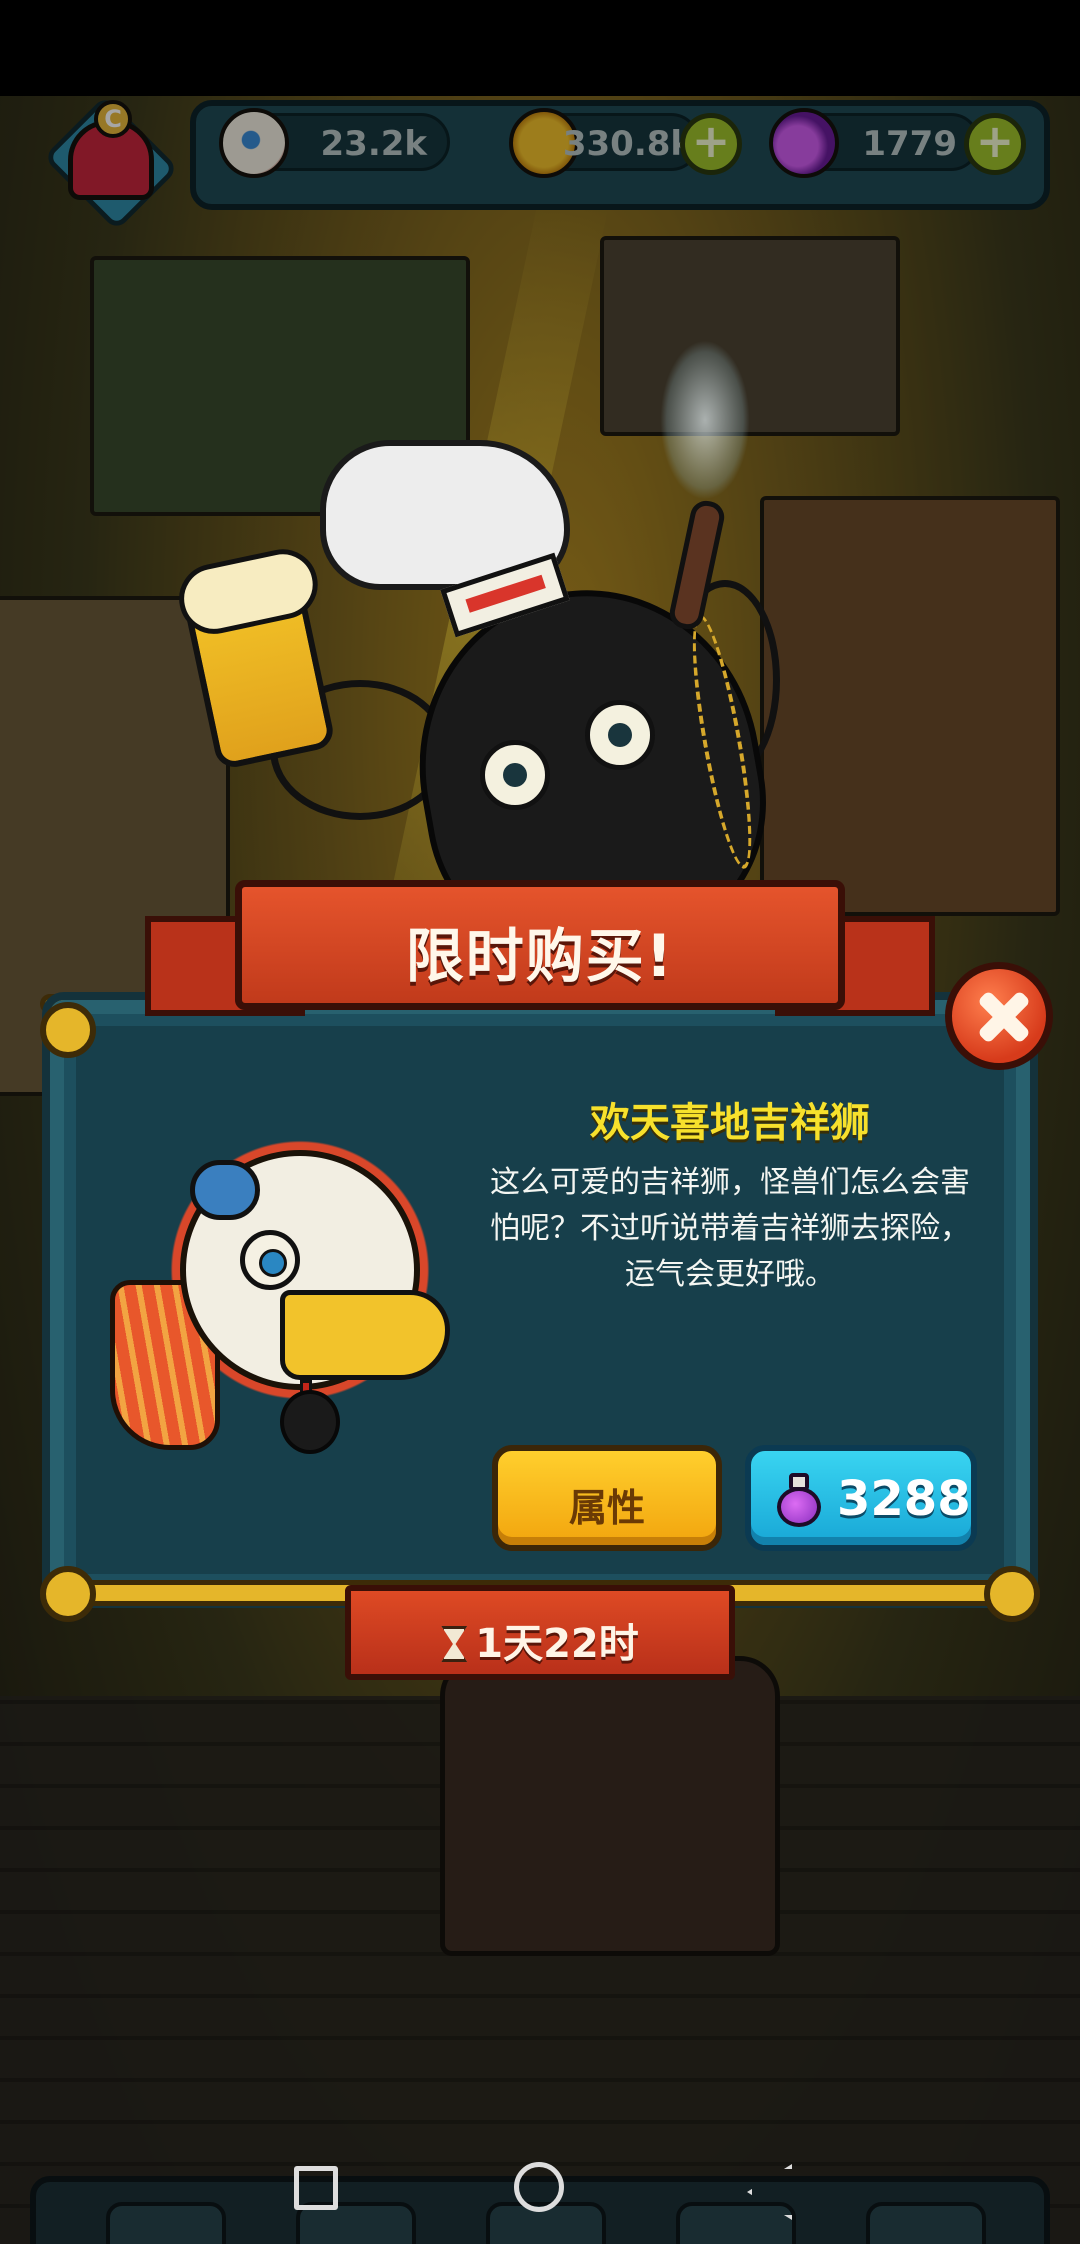 Image resolution: width=1080 pixels, height=2244 pixels. I want to click on status-bar, so click(540, 48).